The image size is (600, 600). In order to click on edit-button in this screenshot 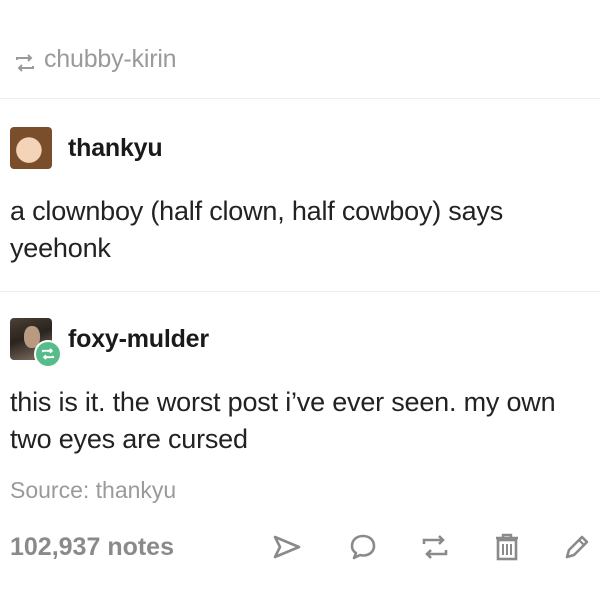, I will do `click(577, 547)`.